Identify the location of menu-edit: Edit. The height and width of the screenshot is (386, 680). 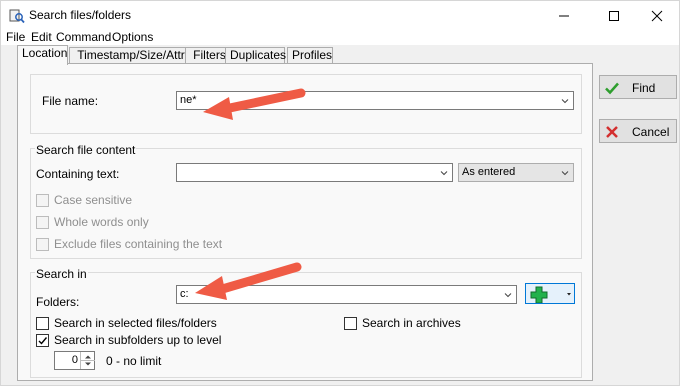
(41, 37).